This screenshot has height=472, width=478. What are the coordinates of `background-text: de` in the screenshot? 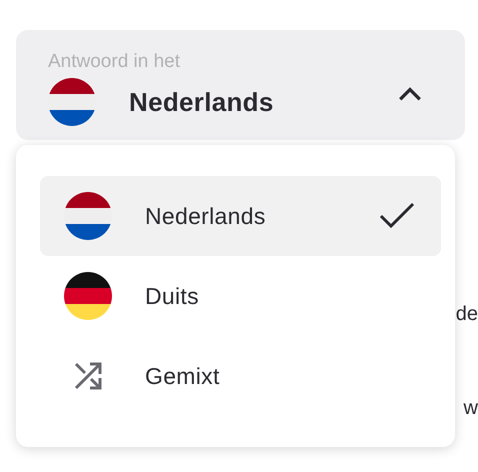 It's located at (467, 314).